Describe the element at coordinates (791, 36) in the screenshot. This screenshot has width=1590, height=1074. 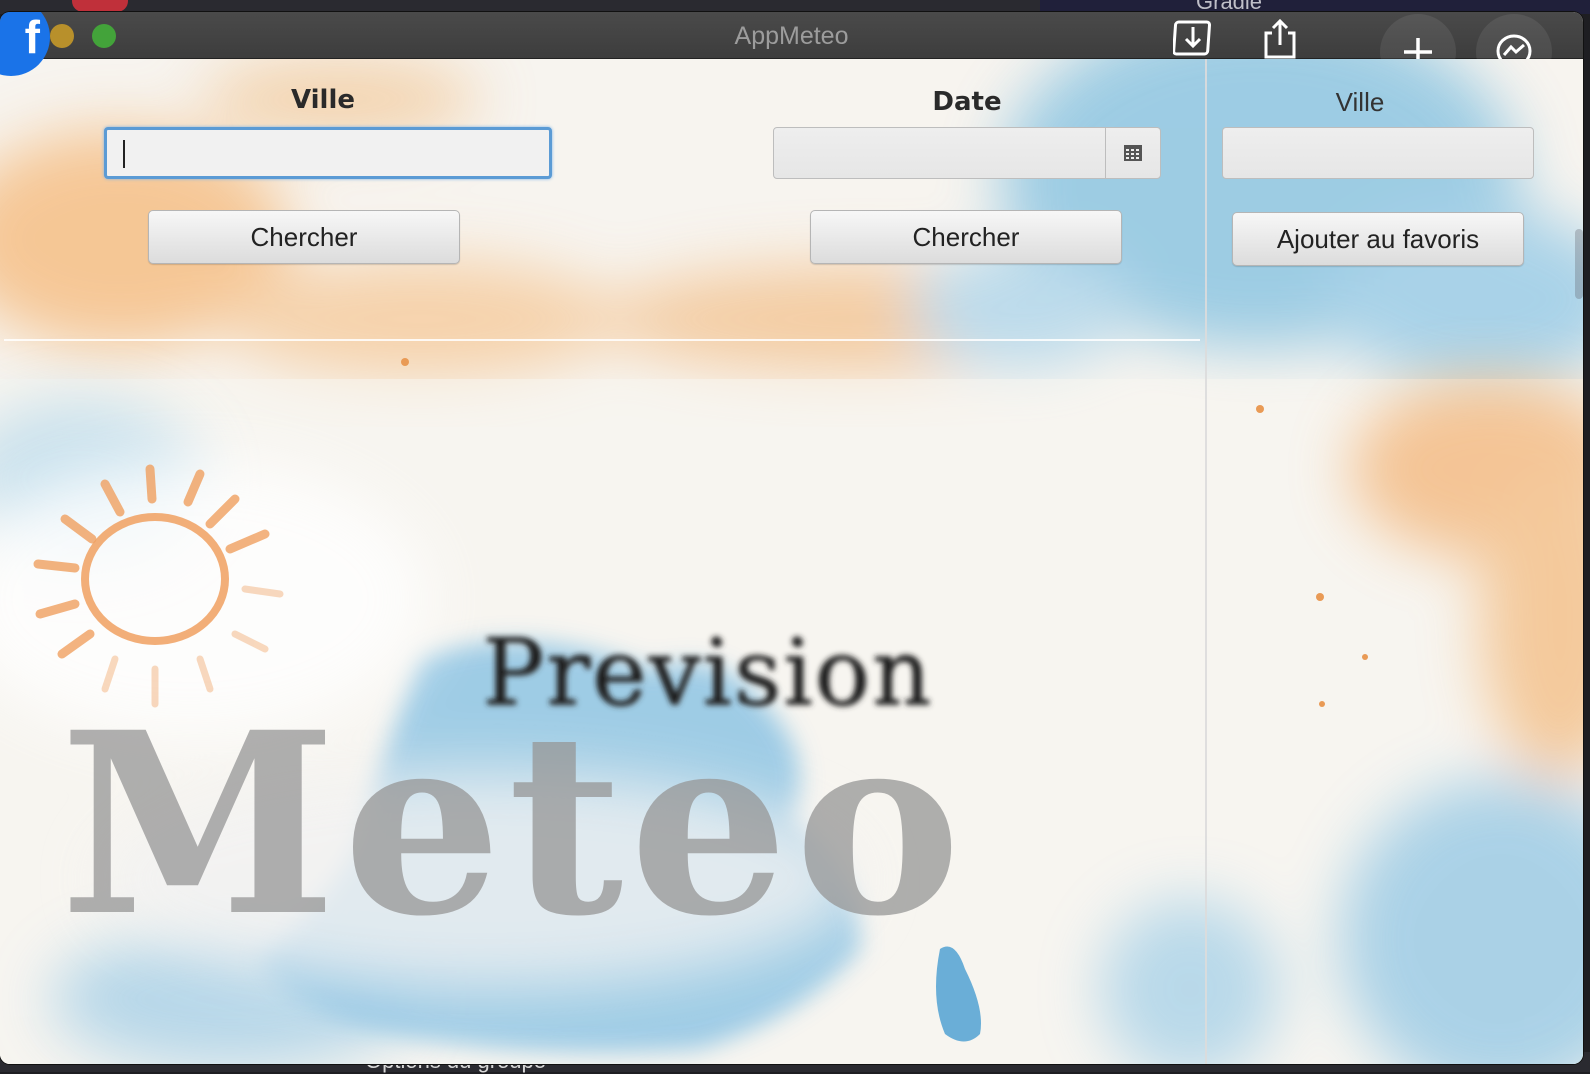
I see `window-title: AppMeteo` at that location.